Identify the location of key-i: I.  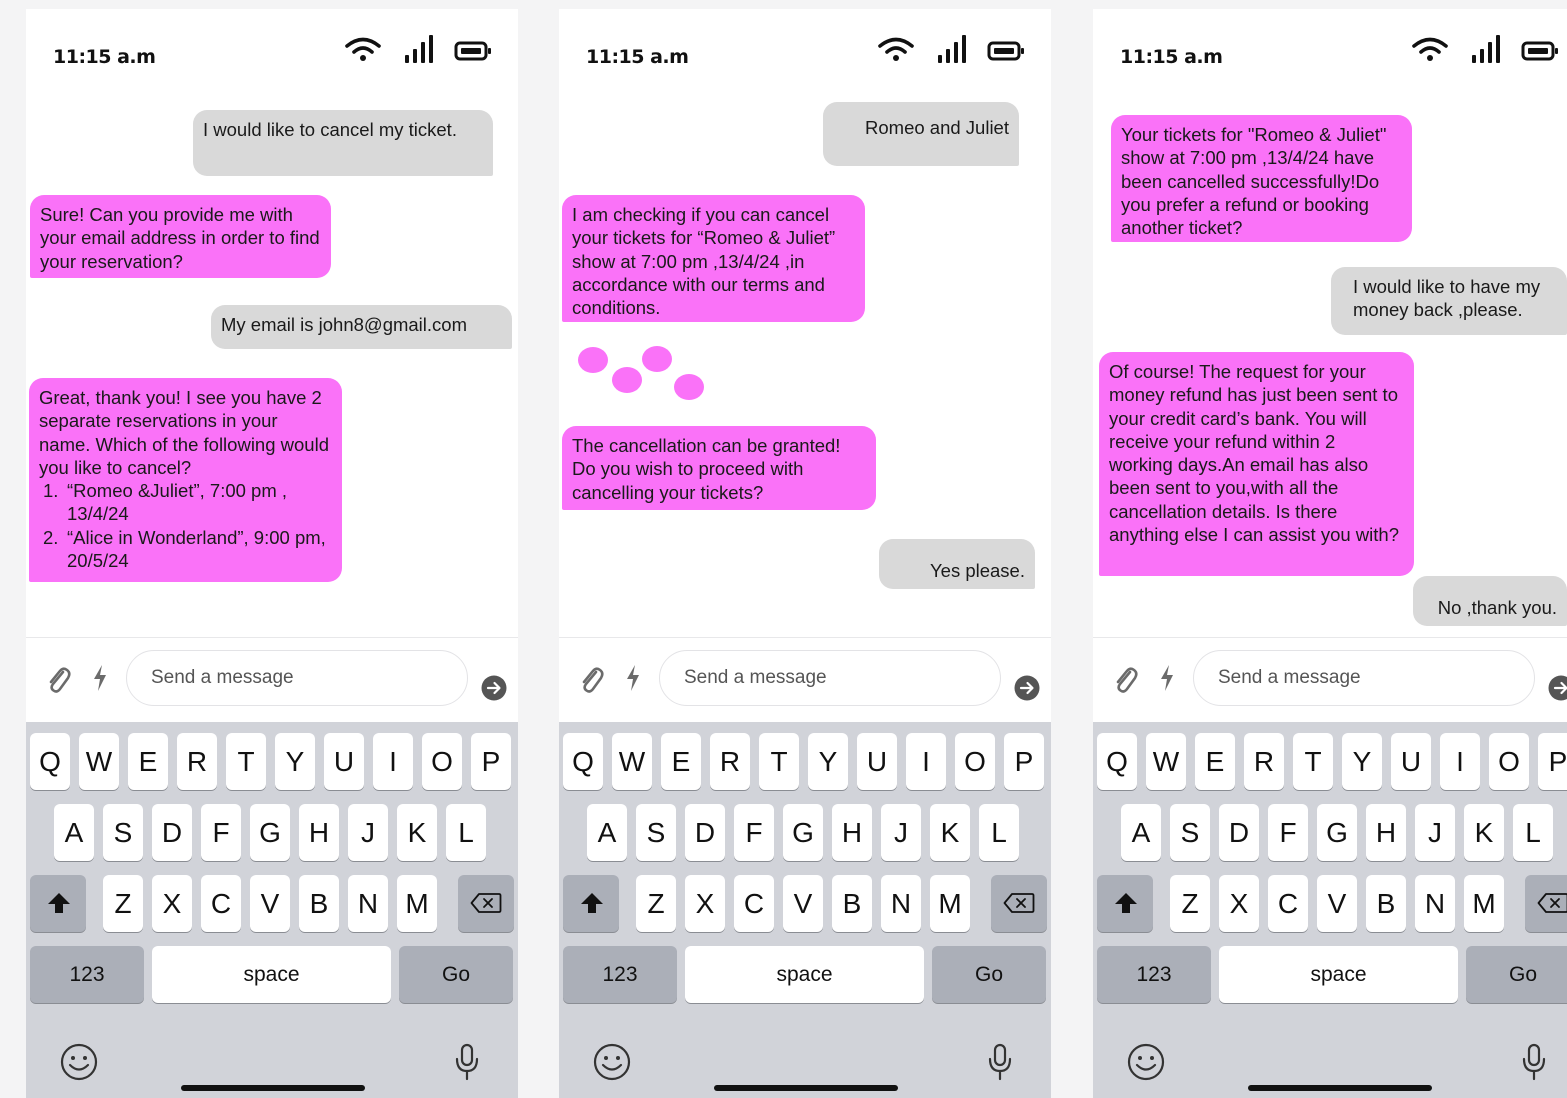
(393, 761).